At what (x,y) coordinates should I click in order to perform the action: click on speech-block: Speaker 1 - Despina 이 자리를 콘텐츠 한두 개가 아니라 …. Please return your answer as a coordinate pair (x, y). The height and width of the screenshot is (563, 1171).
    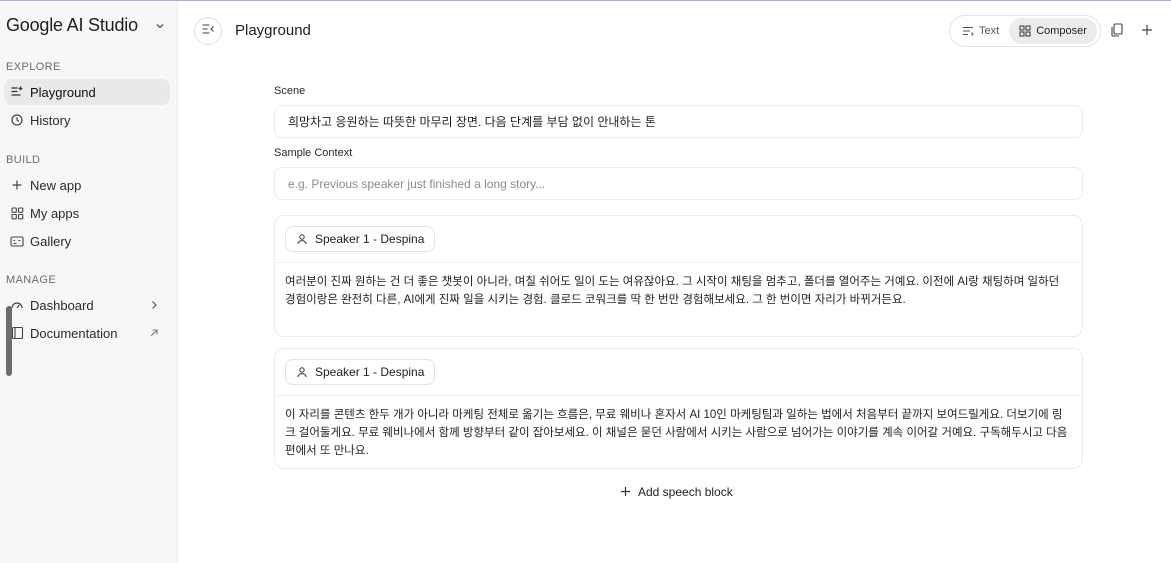
    Looking at the image, I should click on (678, 408).